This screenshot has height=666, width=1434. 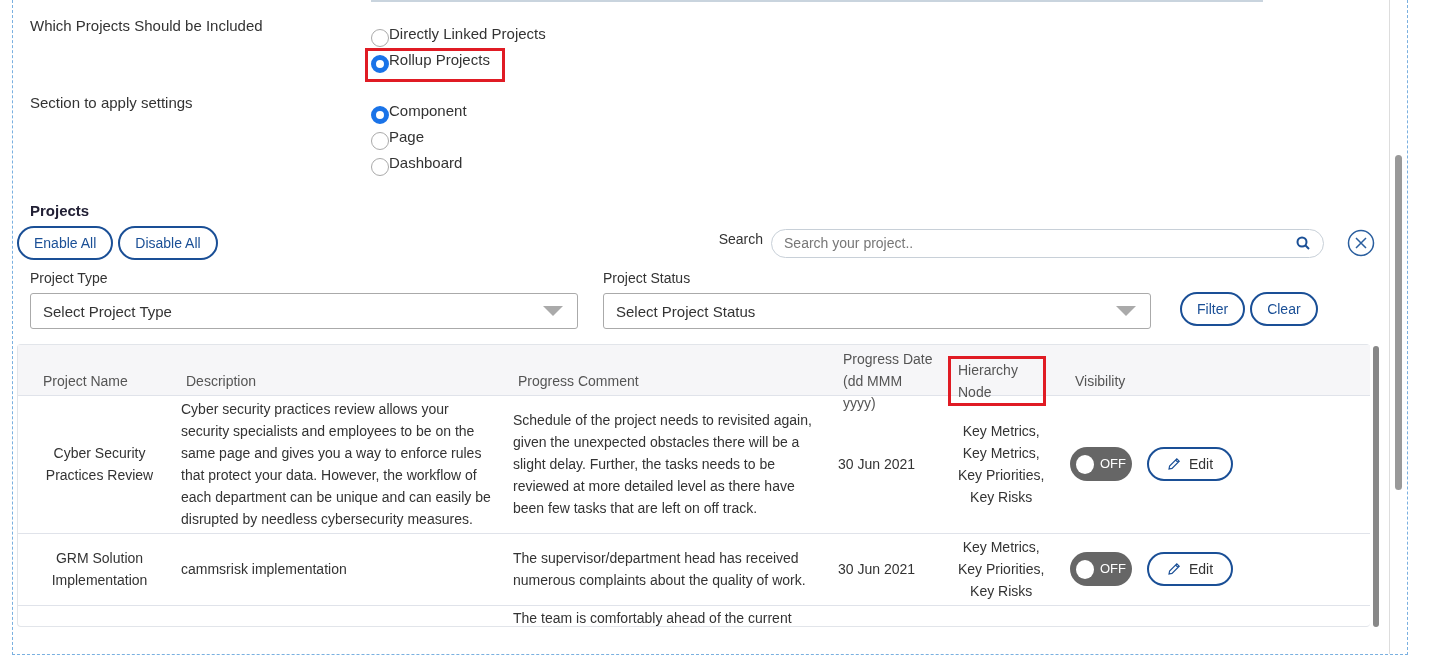 I want to click on progress-comment: The team is comfortably ahead of the current, so click(x=652, y=617).